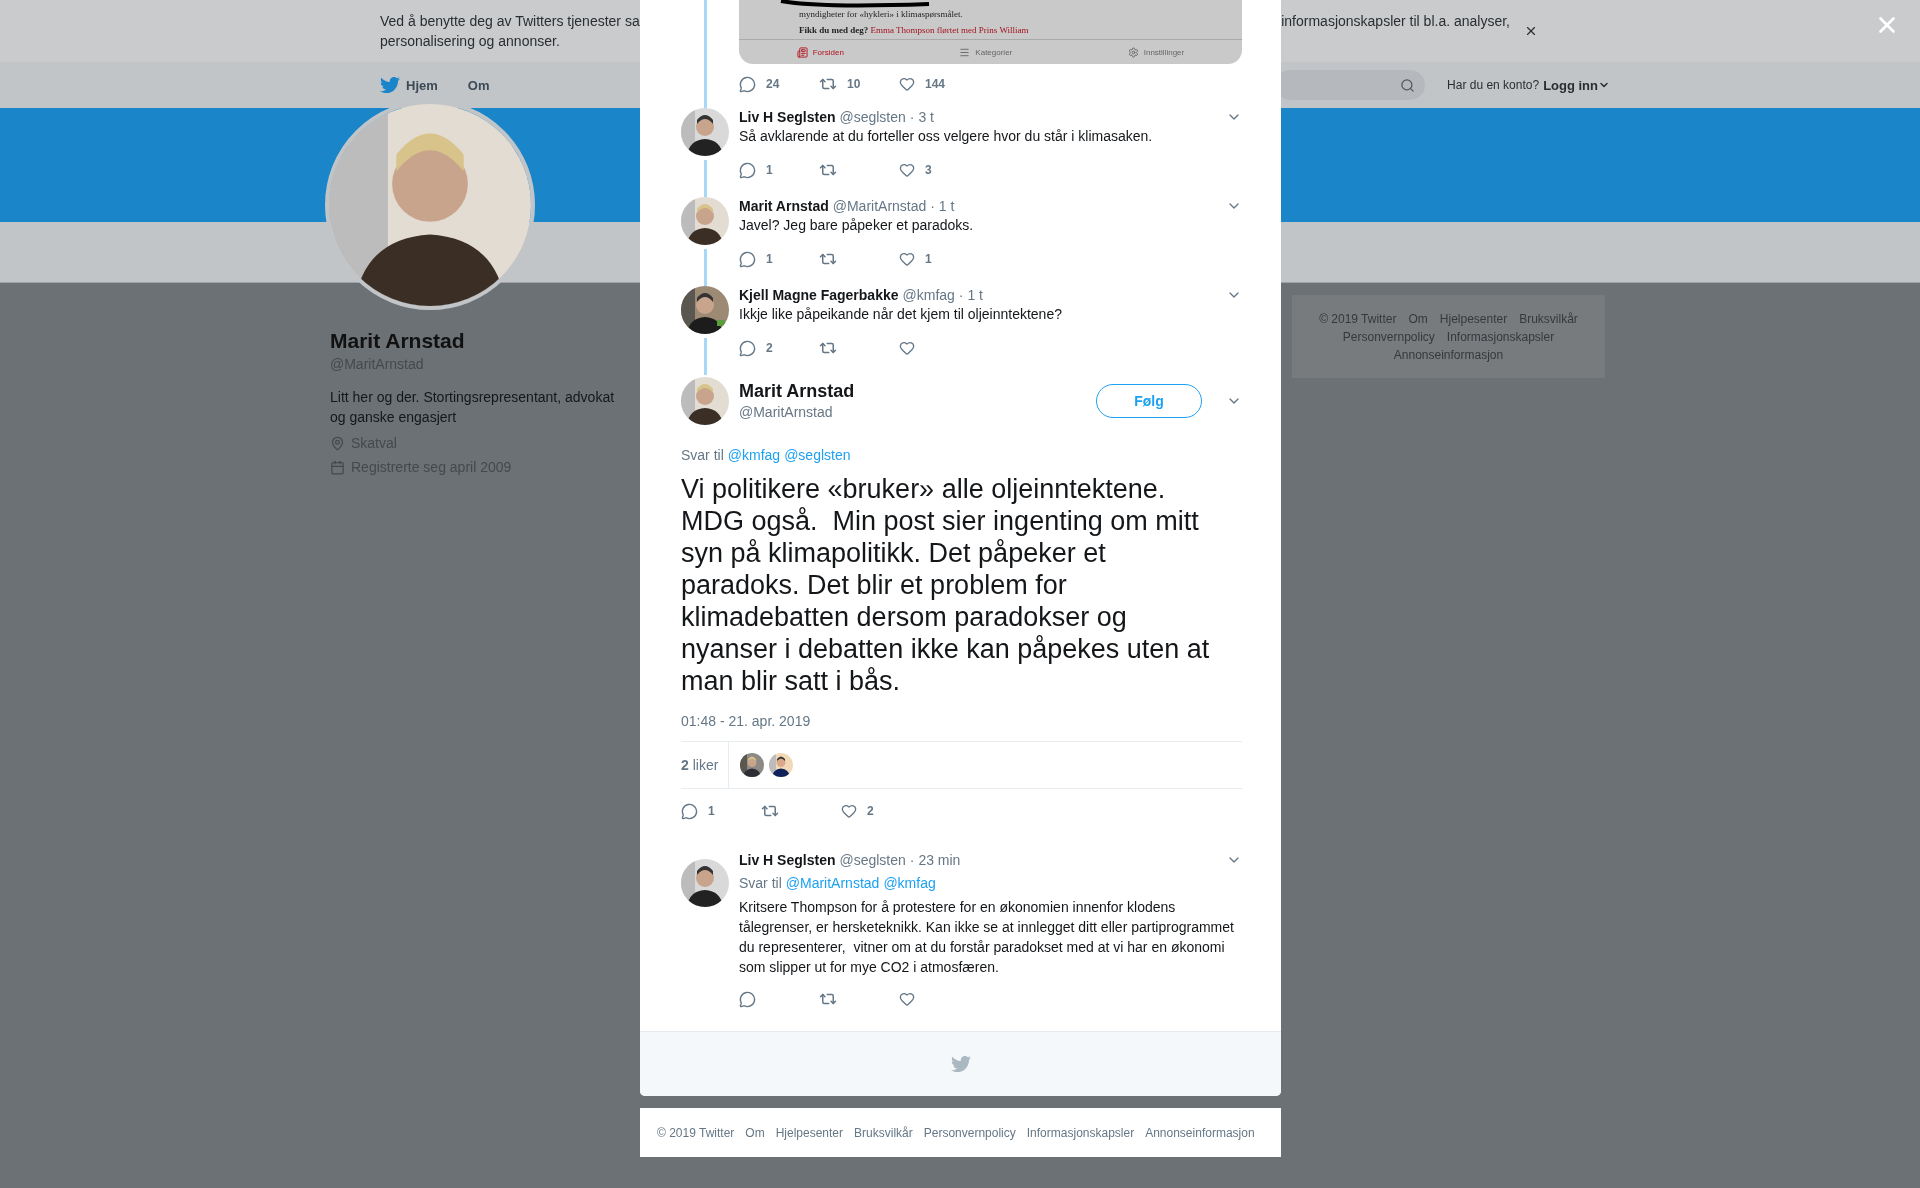 The height and width of the screenshot is (1188, 1920). Describe the element at coordinates (802, 52) in the screenshot. I see `newspaper-icon` at that location.